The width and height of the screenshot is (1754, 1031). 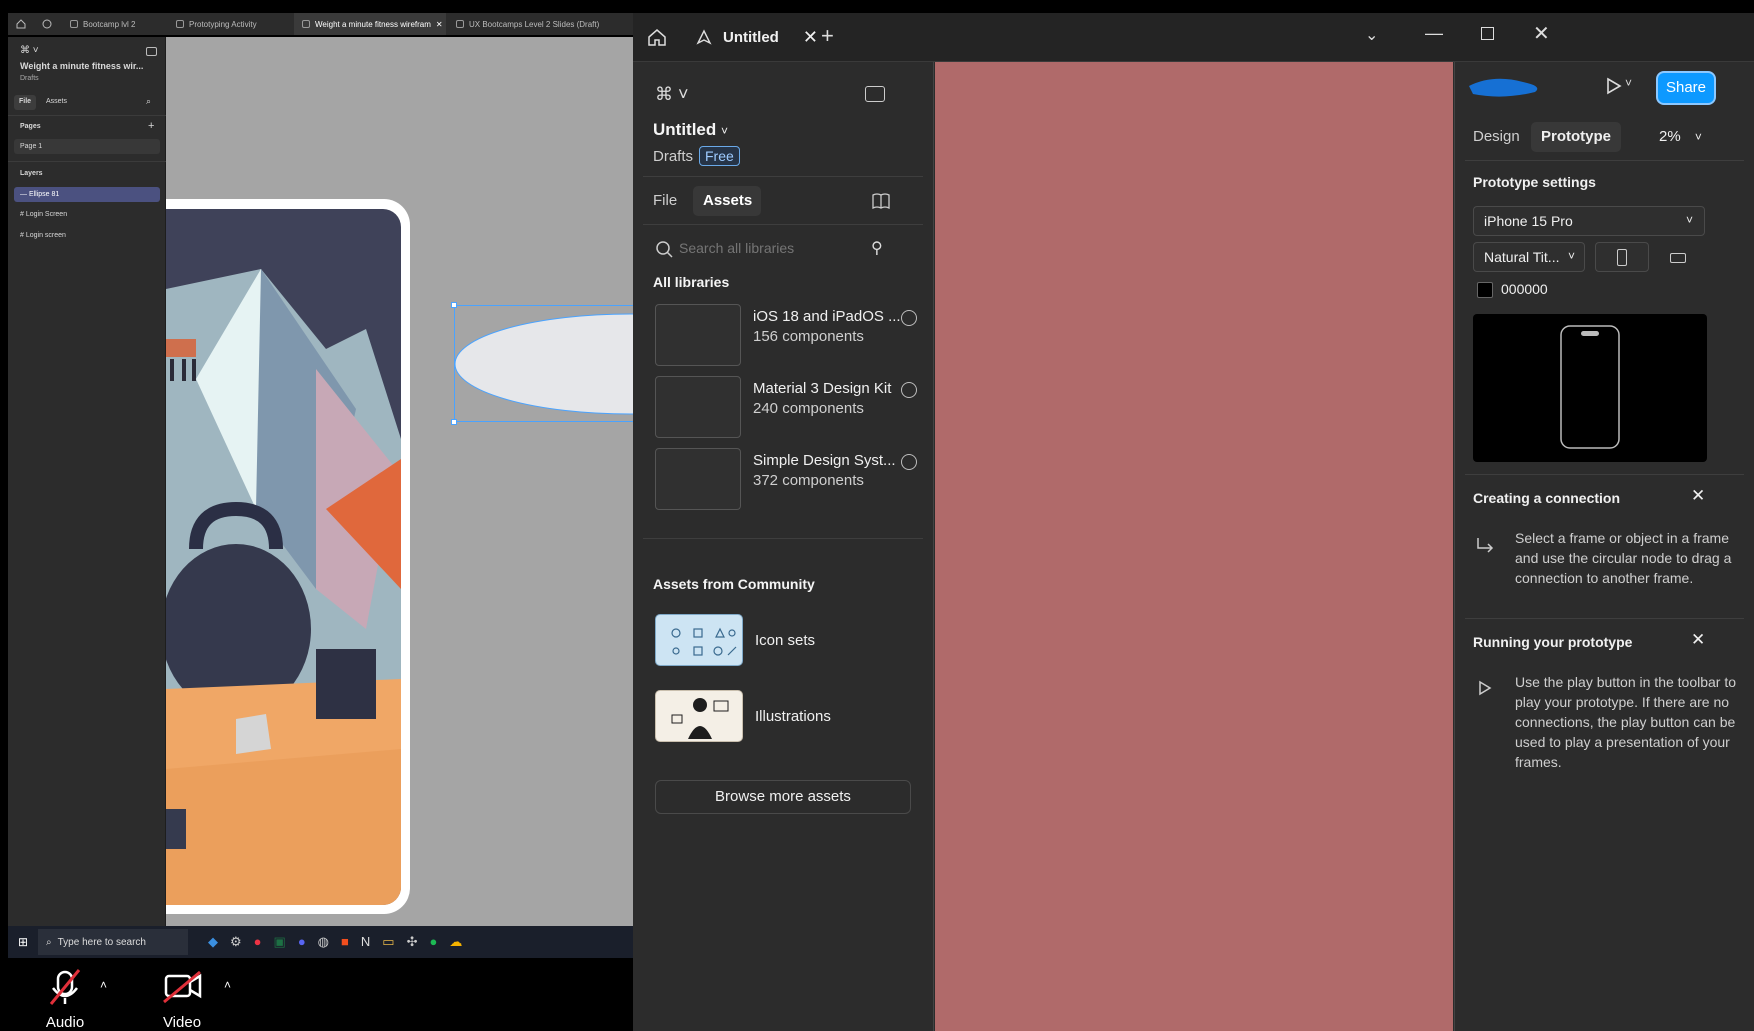 I want to click on ellipse-selection, so click(x=543, y=363).